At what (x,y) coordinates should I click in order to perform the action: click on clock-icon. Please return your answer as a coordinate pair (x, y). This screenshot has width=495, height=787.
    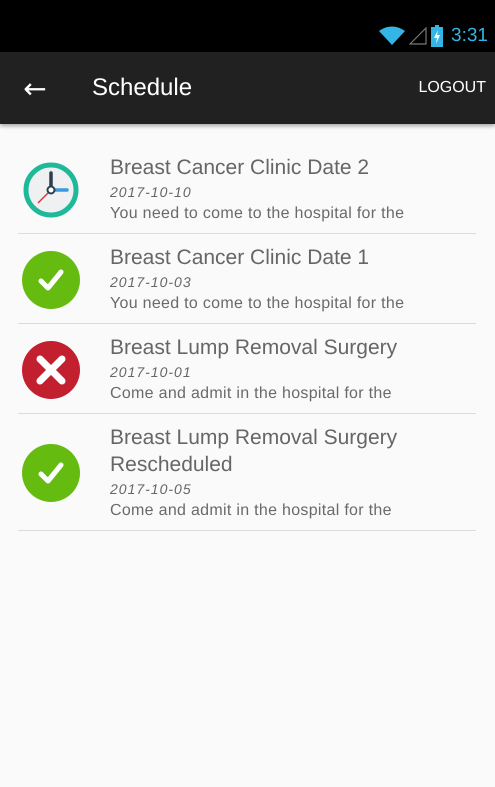
    Looking at the image, I should click on (51, 189).